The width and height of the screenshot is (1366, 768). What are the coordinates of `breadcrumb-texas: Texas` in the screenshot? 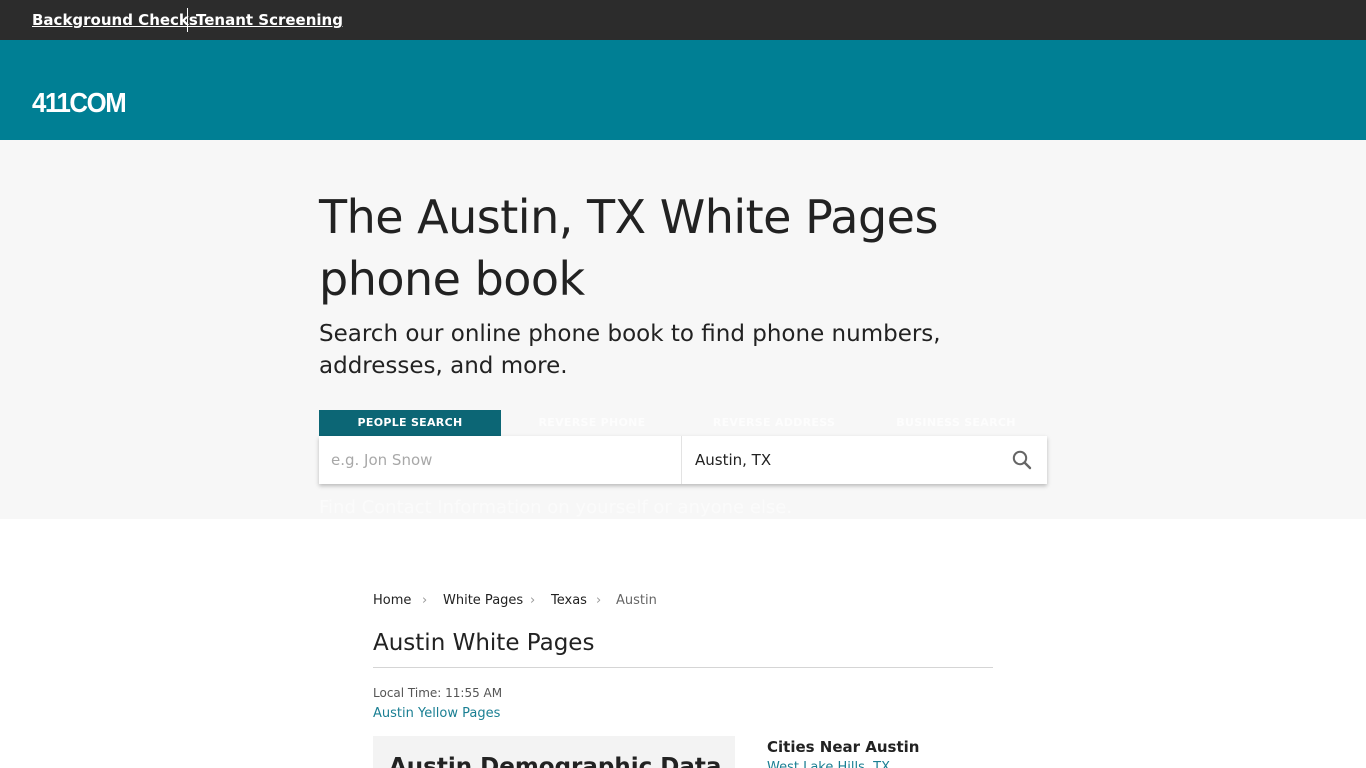 It's located at (569, 600).